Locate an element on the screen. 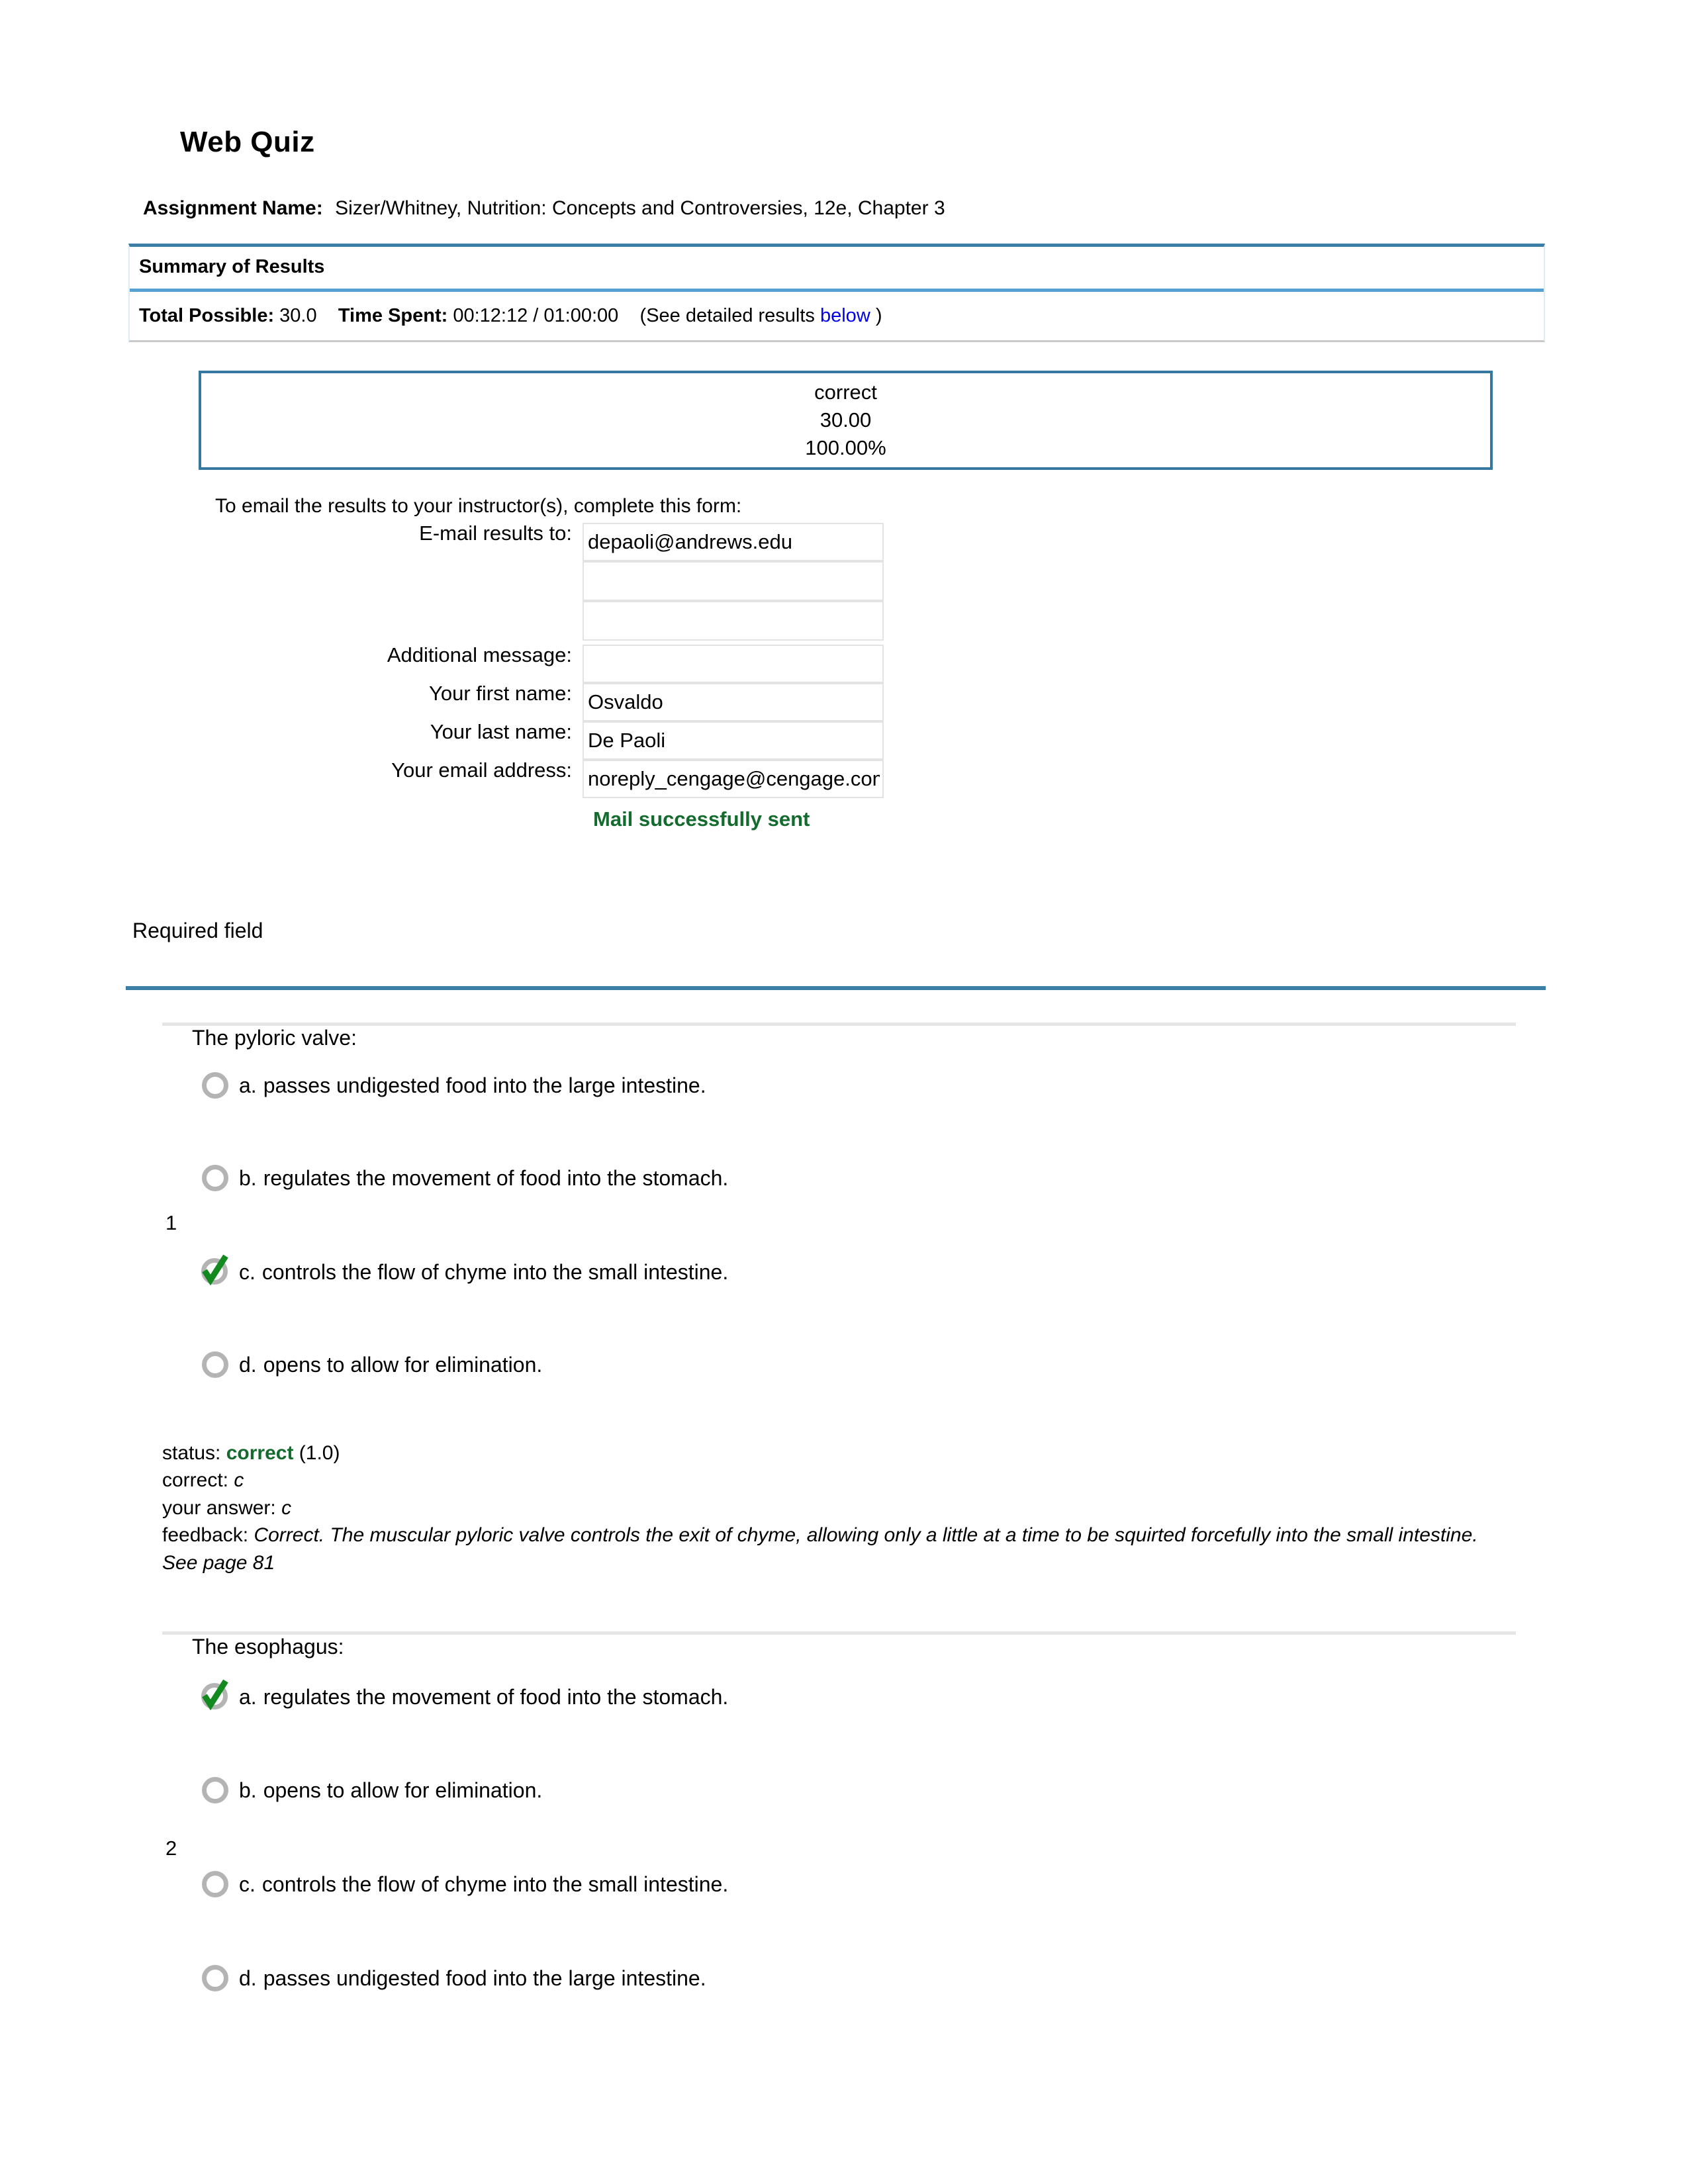 The width and height of the screenshot is (1688, 2184). feedback-your-answer-line: your answer: c is located at coordinates (820, 1508).